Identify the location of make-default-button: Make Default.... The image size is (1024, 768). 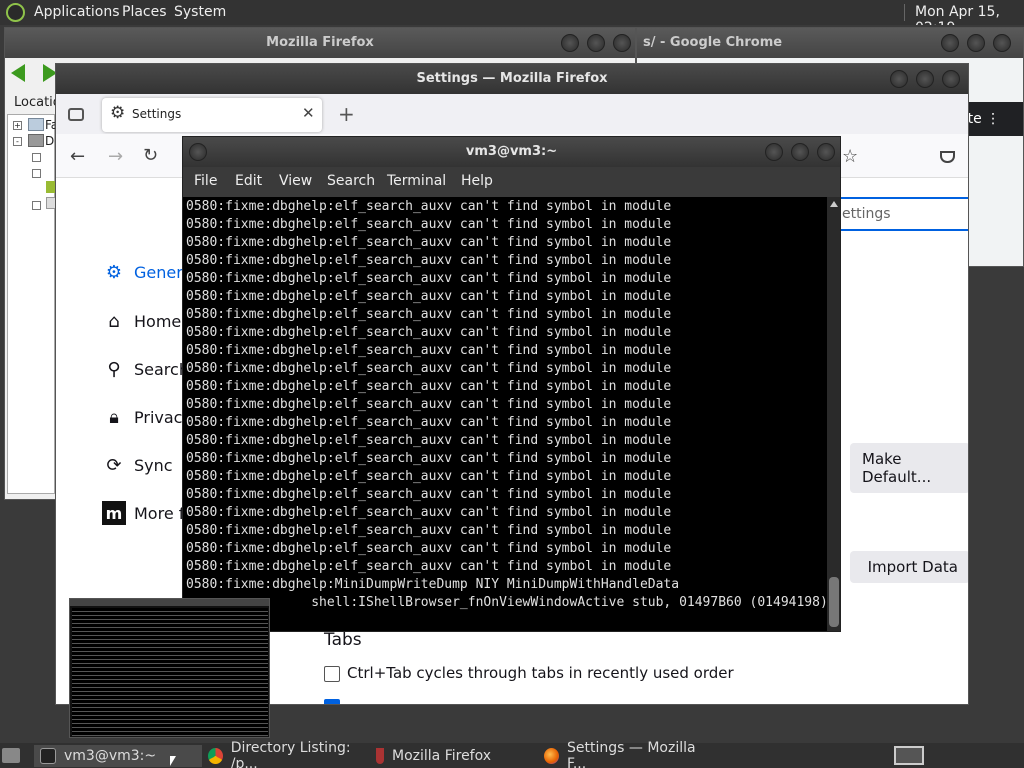
(909, 468).